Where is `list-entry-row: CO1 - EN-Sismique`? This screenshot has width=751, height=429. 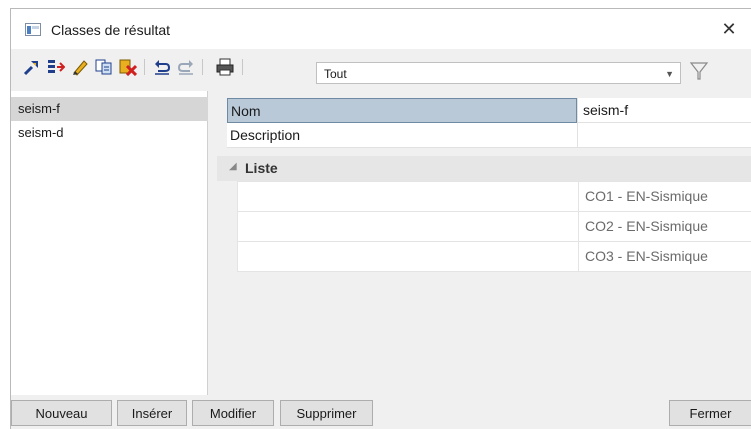 list-entry-row: CO1 - EN-Sismique is located at coordinates (494, 196).